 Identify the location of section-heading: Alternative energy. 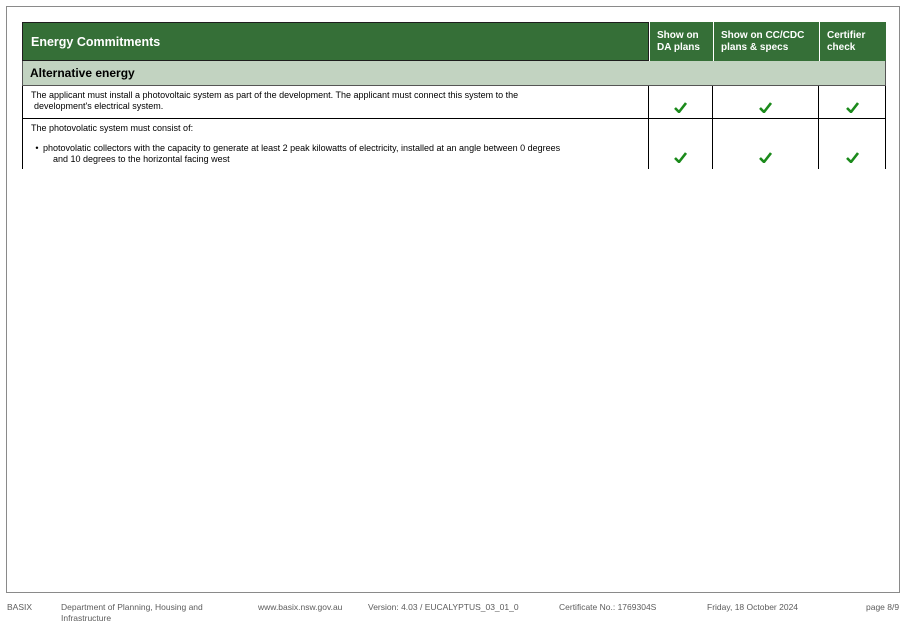
(454, 73).